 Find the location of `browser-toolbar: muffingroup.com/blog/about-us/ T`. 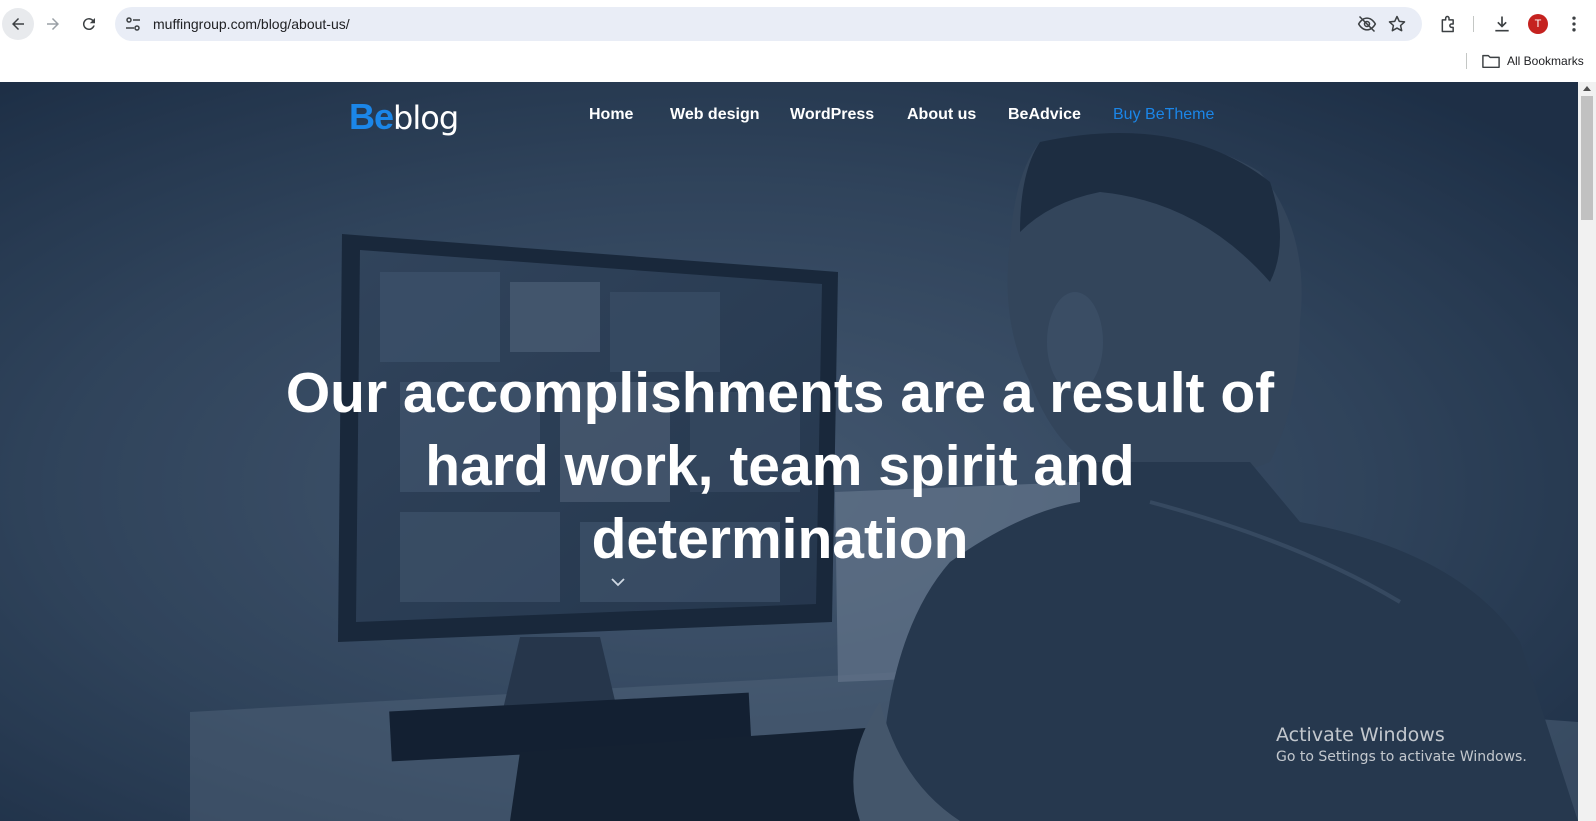

browser-toolbar: muffingroup.com/blog/about-us/ T is located at coordinates (798, 24).